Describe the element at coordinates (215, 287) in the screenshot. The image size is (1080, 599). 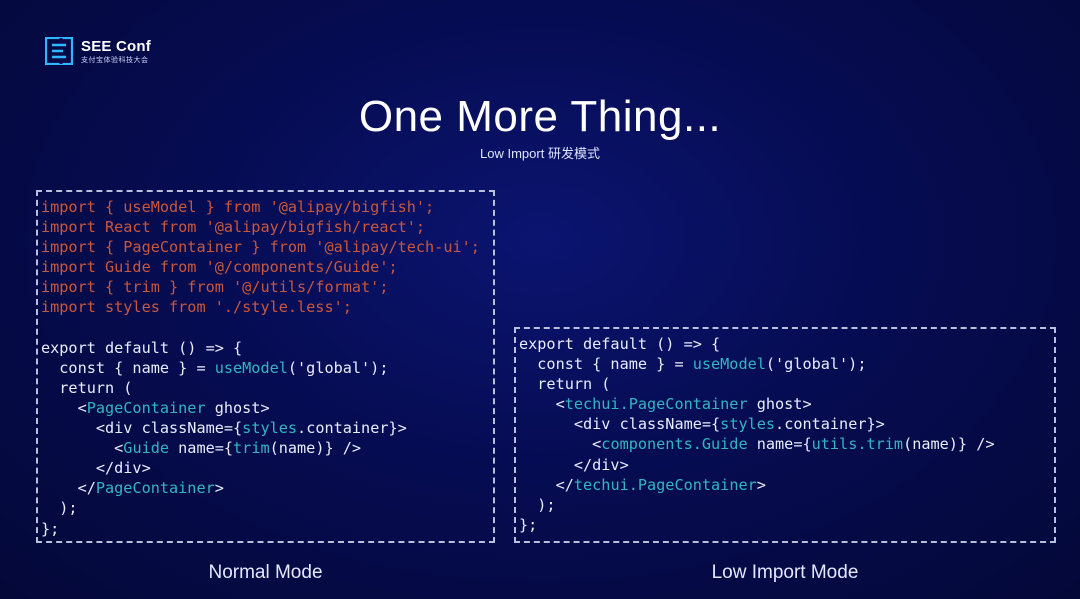
I see `code-line: import { trim } from '@/utils/format';` at that location.